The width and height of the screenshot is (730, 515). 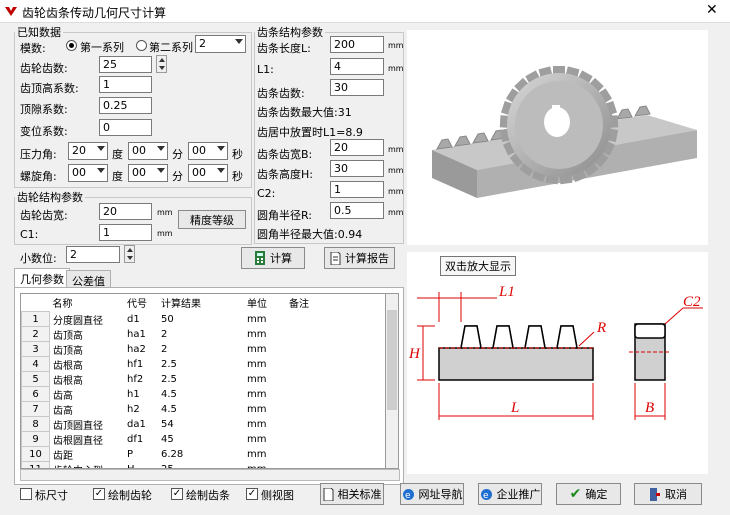 I want to click on series2-radio, so click(x=141, y=45).